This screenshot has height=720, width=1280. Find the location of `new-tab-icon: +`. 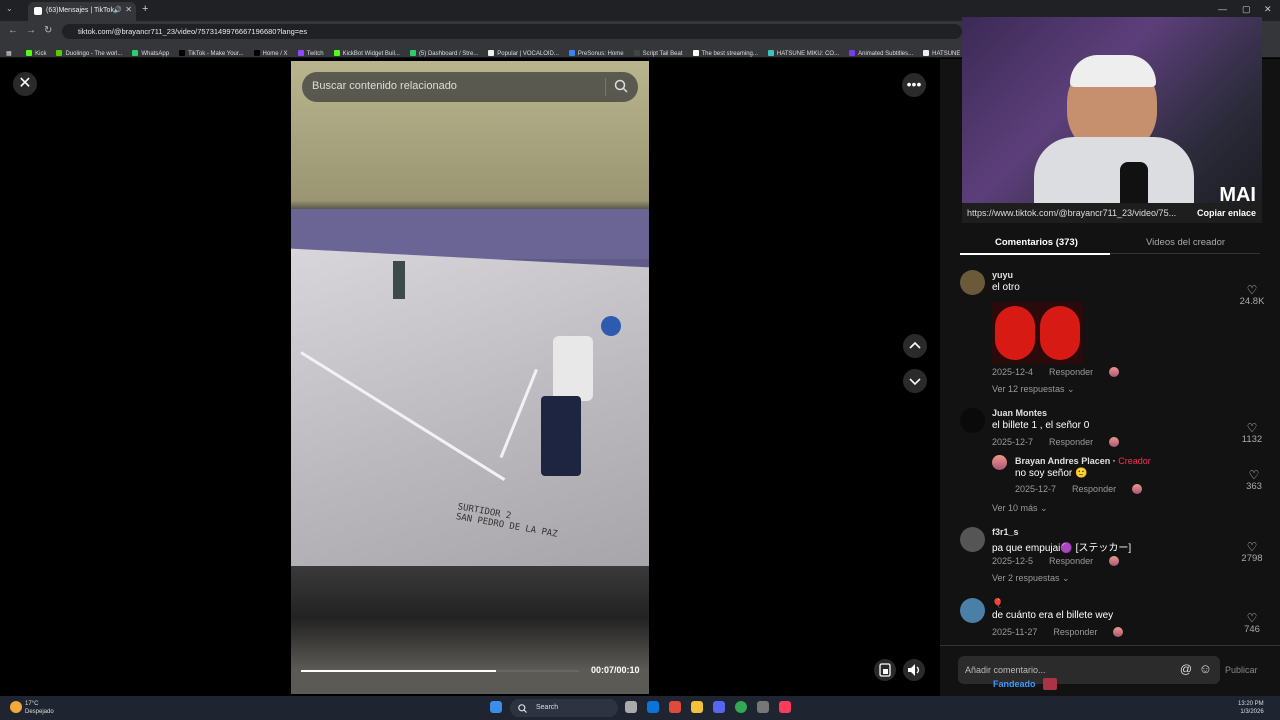

new-tab-icon: + is located at coordinates (145, 9).